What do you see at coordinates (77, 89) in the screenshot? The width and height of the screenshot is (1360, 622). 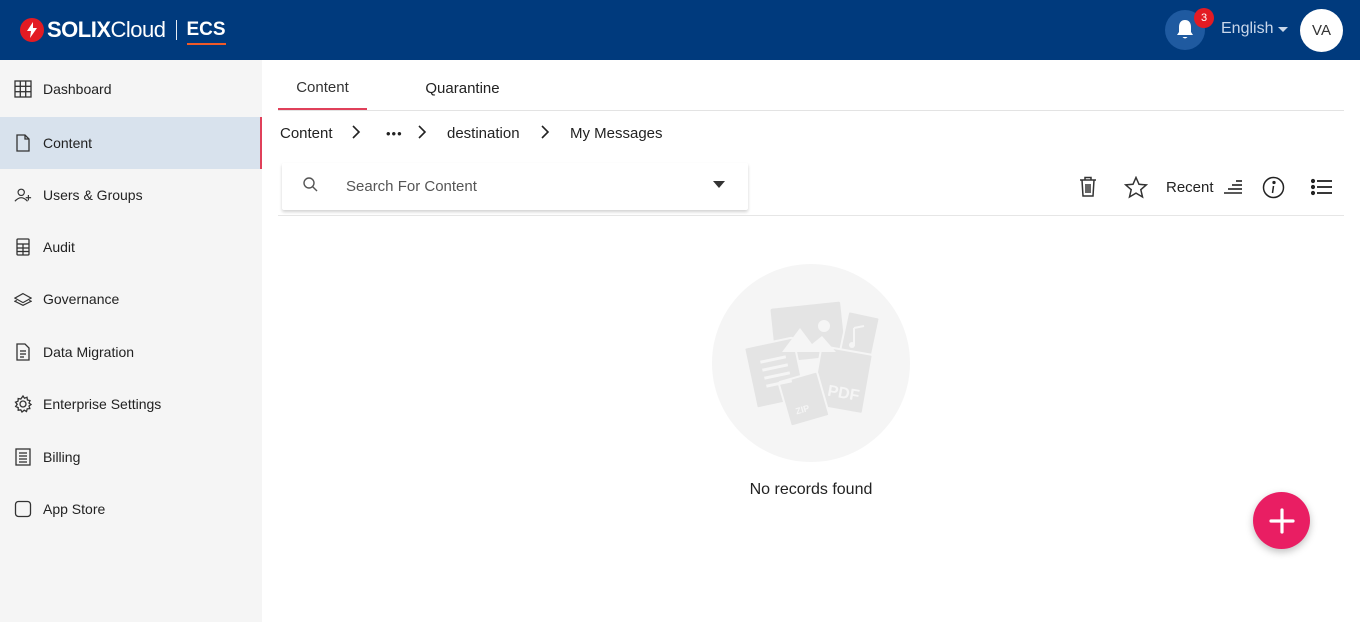 I see `sidebar-item-label: Dashboard` at bounding box center [77, 89].